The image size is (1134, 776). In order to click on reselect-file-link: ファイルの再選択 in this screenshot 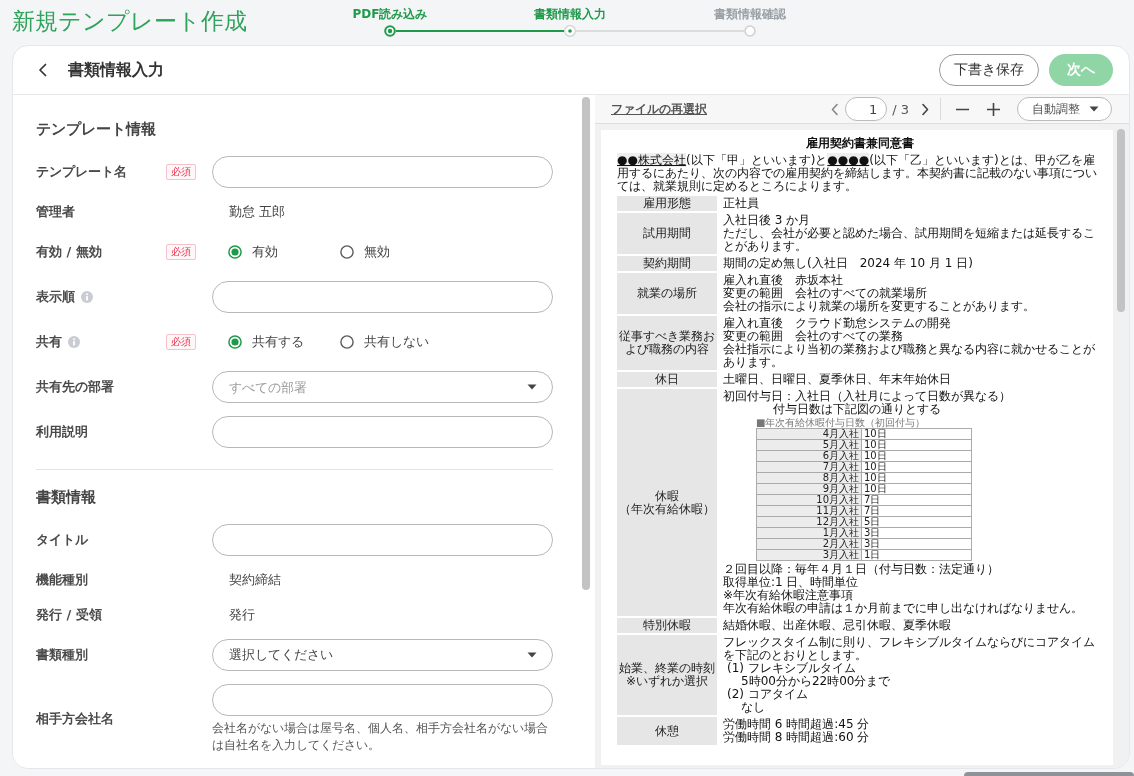, I will do `click(659, 109)`.